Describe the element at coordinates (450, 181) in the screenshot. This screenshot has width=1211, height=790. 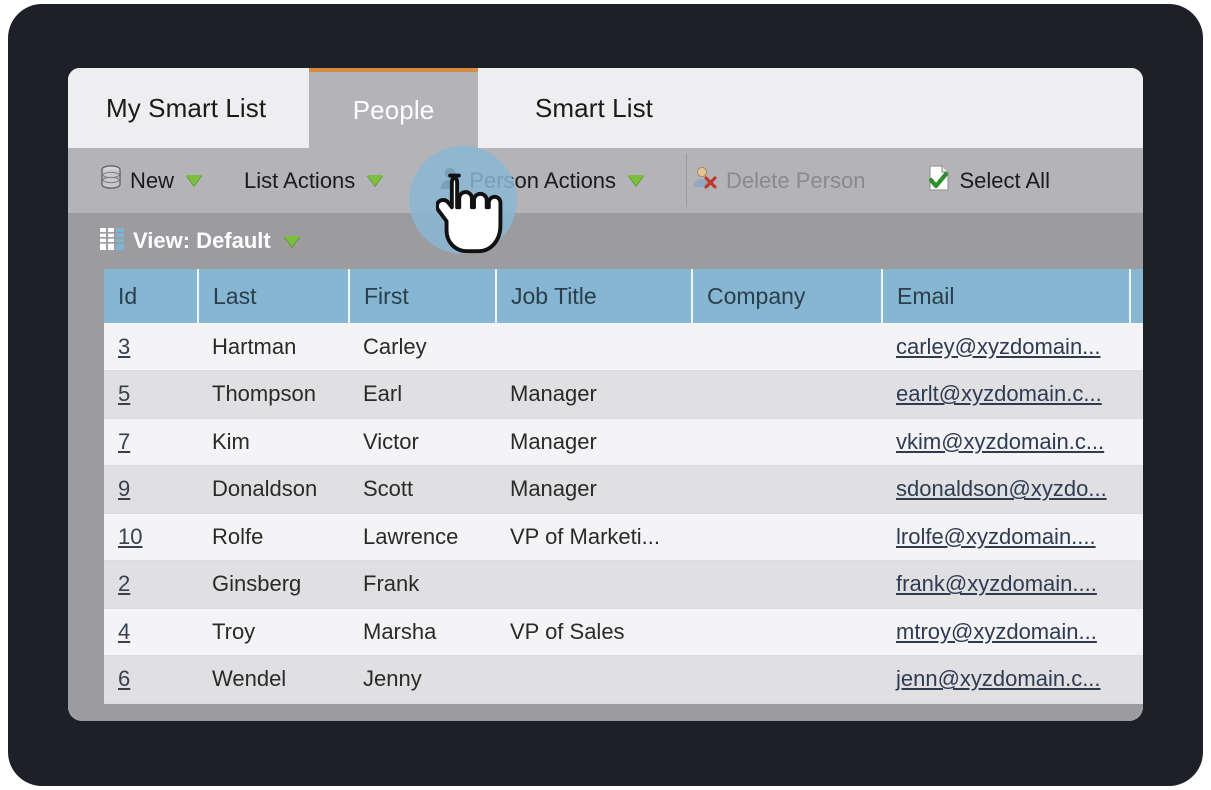
I see `person-icon` at that location.